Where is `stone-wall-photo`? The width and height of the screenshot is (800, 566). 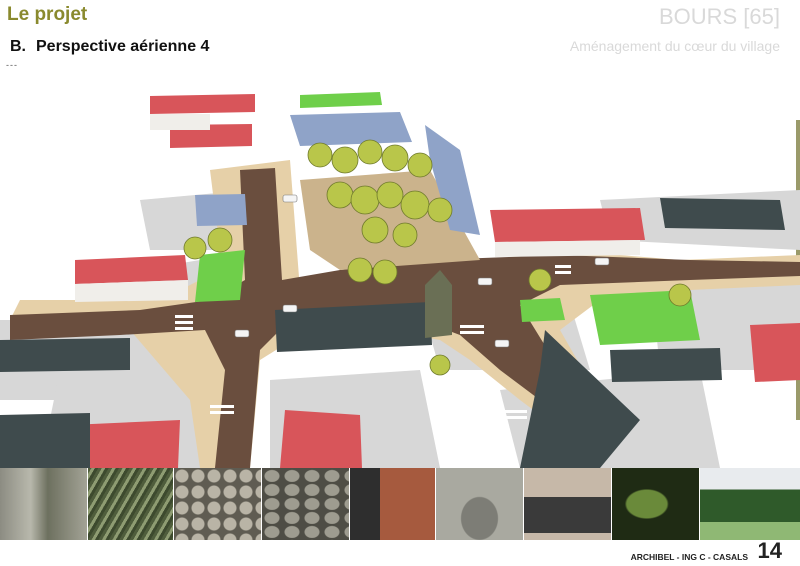
stone-wall-photo is located at coordinates (306, 504).